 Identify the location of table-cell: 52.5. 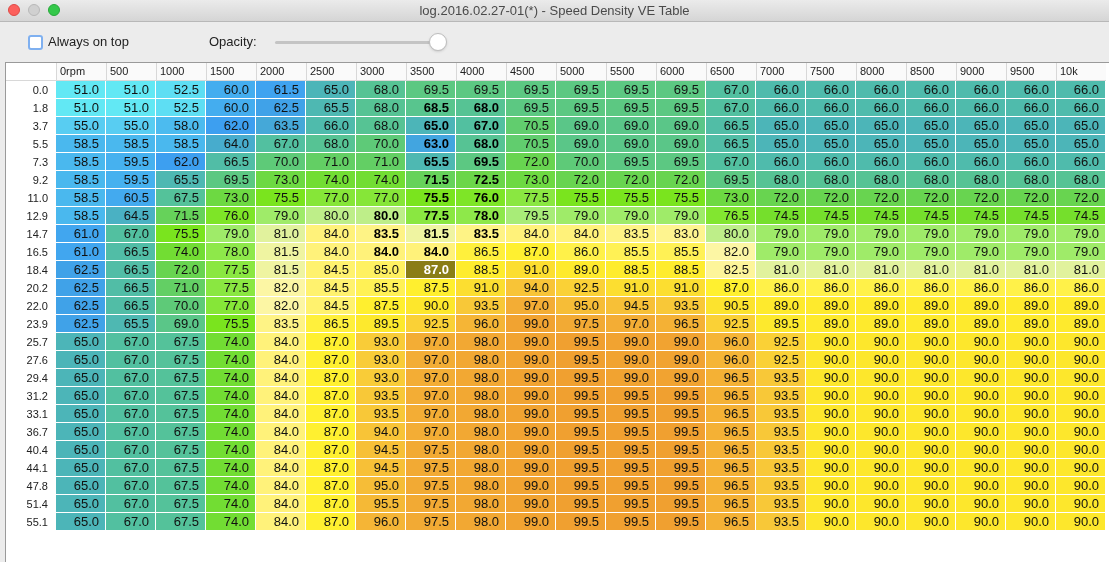
(181, 108).